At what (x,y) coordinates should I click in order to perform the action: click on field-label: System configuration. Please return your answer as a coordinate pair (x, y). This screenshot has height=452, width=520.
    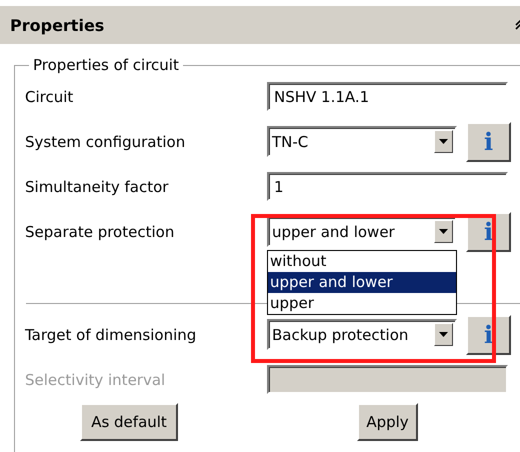
    Looking at the image, I should click on (105, 141).